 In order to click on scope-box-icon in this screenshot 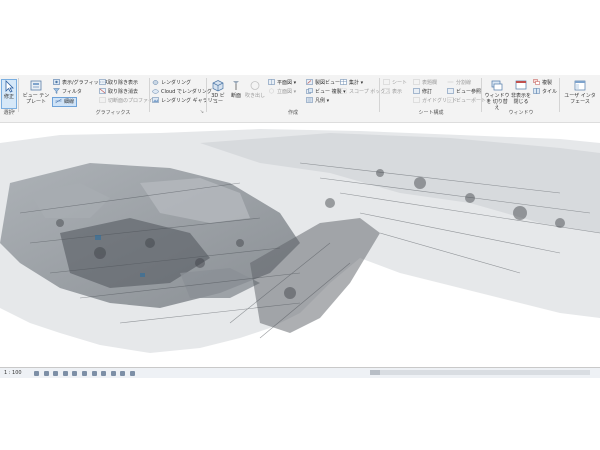, I will do `click(343, 91)`.